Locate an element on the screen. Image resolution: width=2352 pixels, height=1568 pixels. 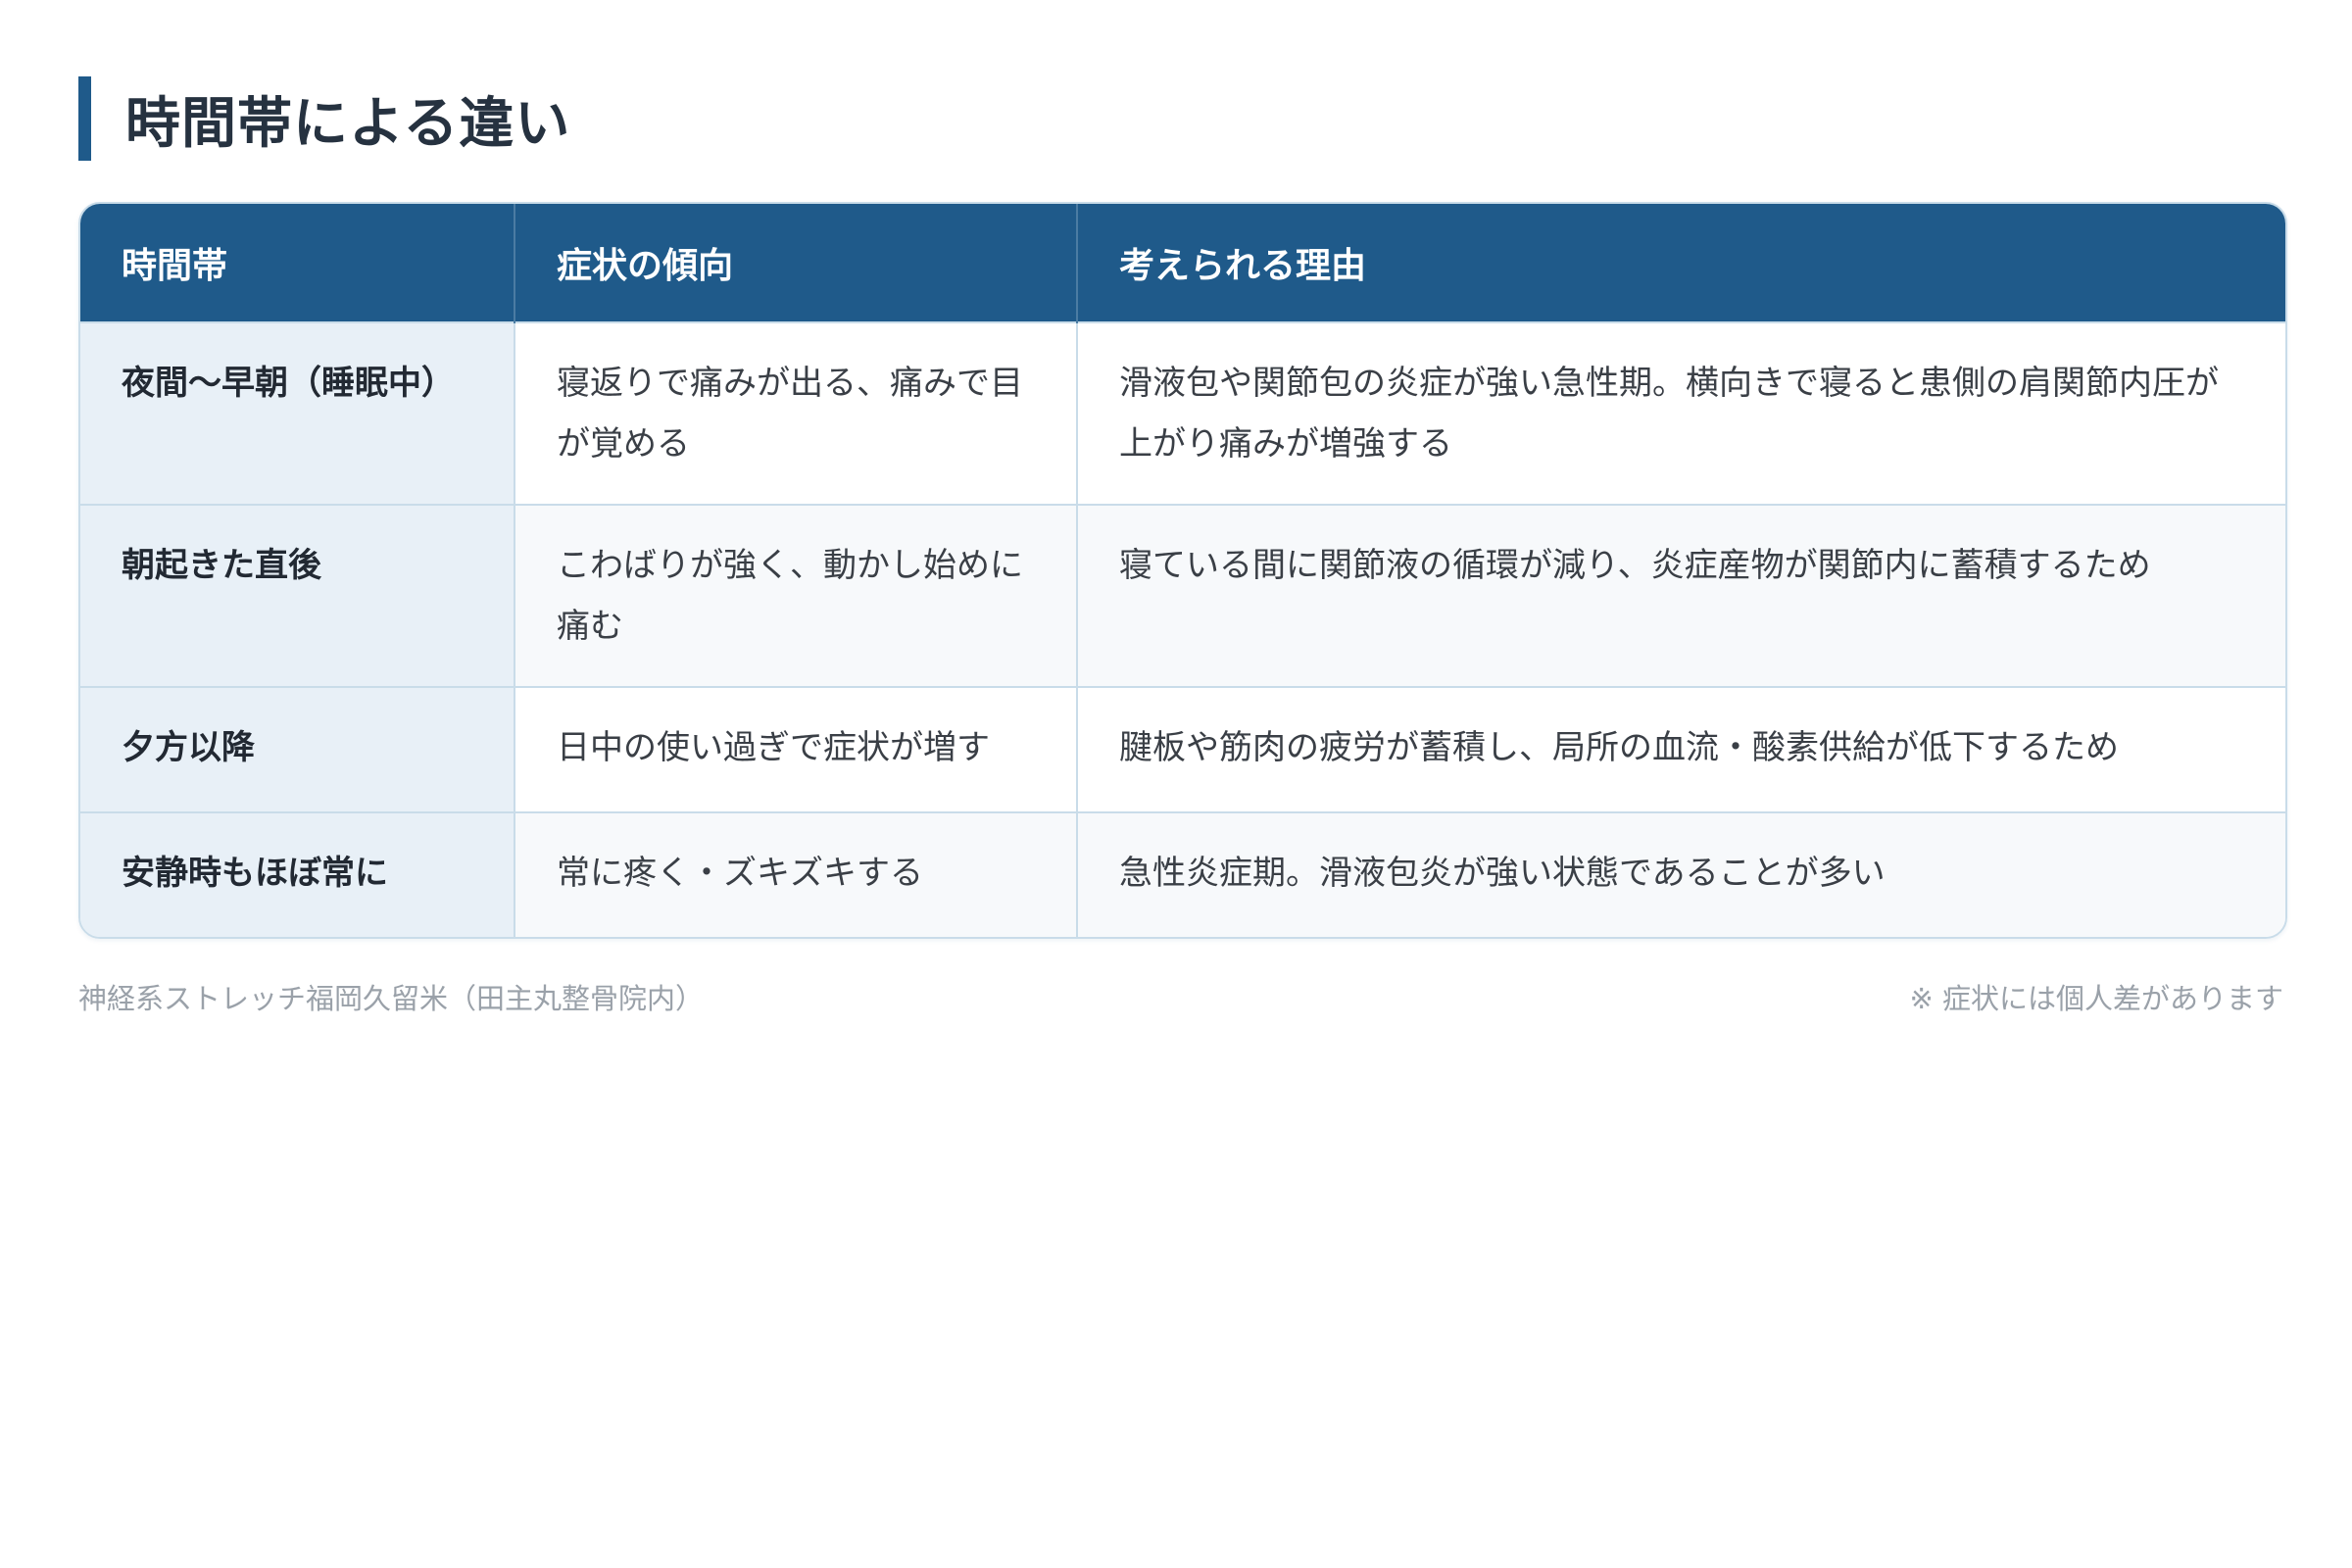
column-header-symptom: 症状の傾向 is located at coordinates (796, 263).